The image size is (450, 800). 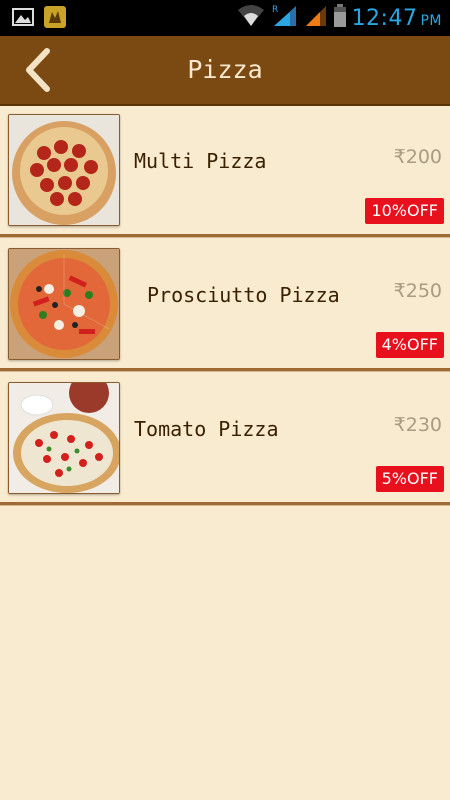 I want to click on gallery-icon, so click(x=23, y=19).